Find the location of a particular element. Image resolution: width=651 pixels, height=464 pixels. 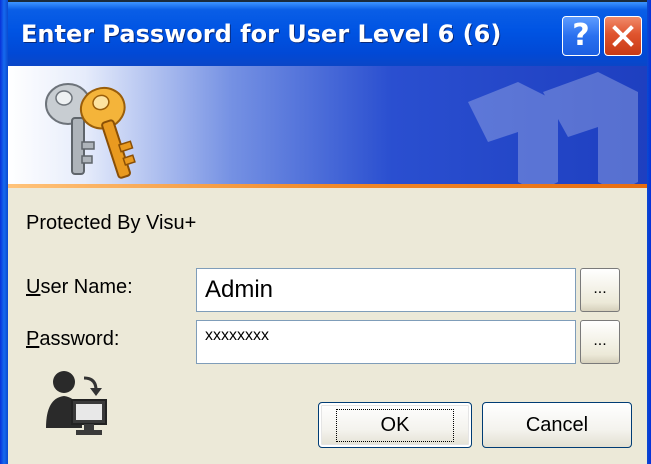

window-title: Enter Password for User Level 6 (6) is located at coordinates (261, 34).